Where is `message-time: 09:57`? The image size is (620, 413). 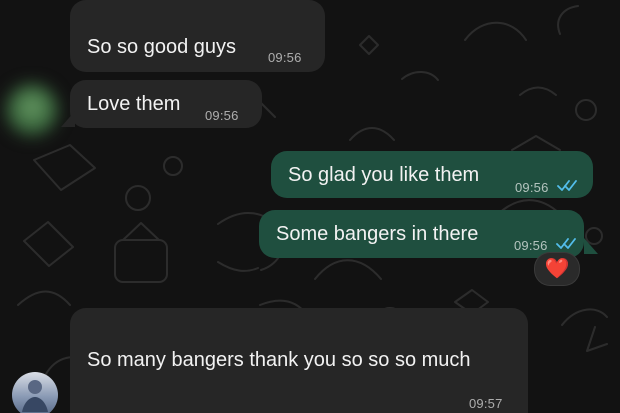
message-time: 09:57 is located at coordinates (486, 403).